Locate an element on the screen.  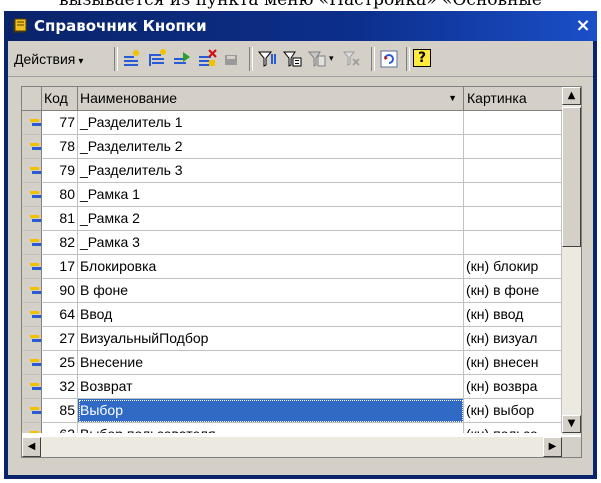
clear-filter-button is located at coordinates (352, 59).